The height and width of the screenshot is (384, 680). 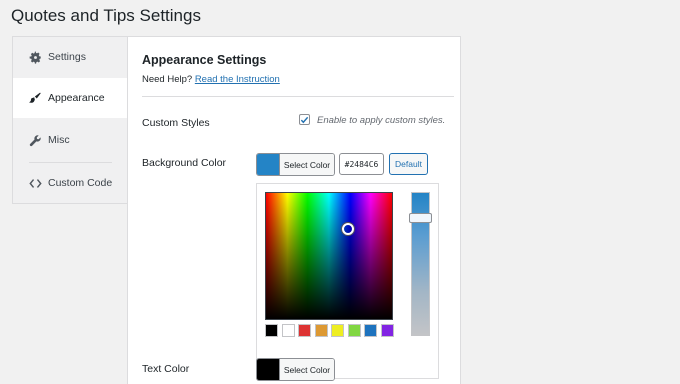 What do you see at coordinates (268, 369) in the screenshot?
I see `text-color-swatch` at bounding box center [268, 369].